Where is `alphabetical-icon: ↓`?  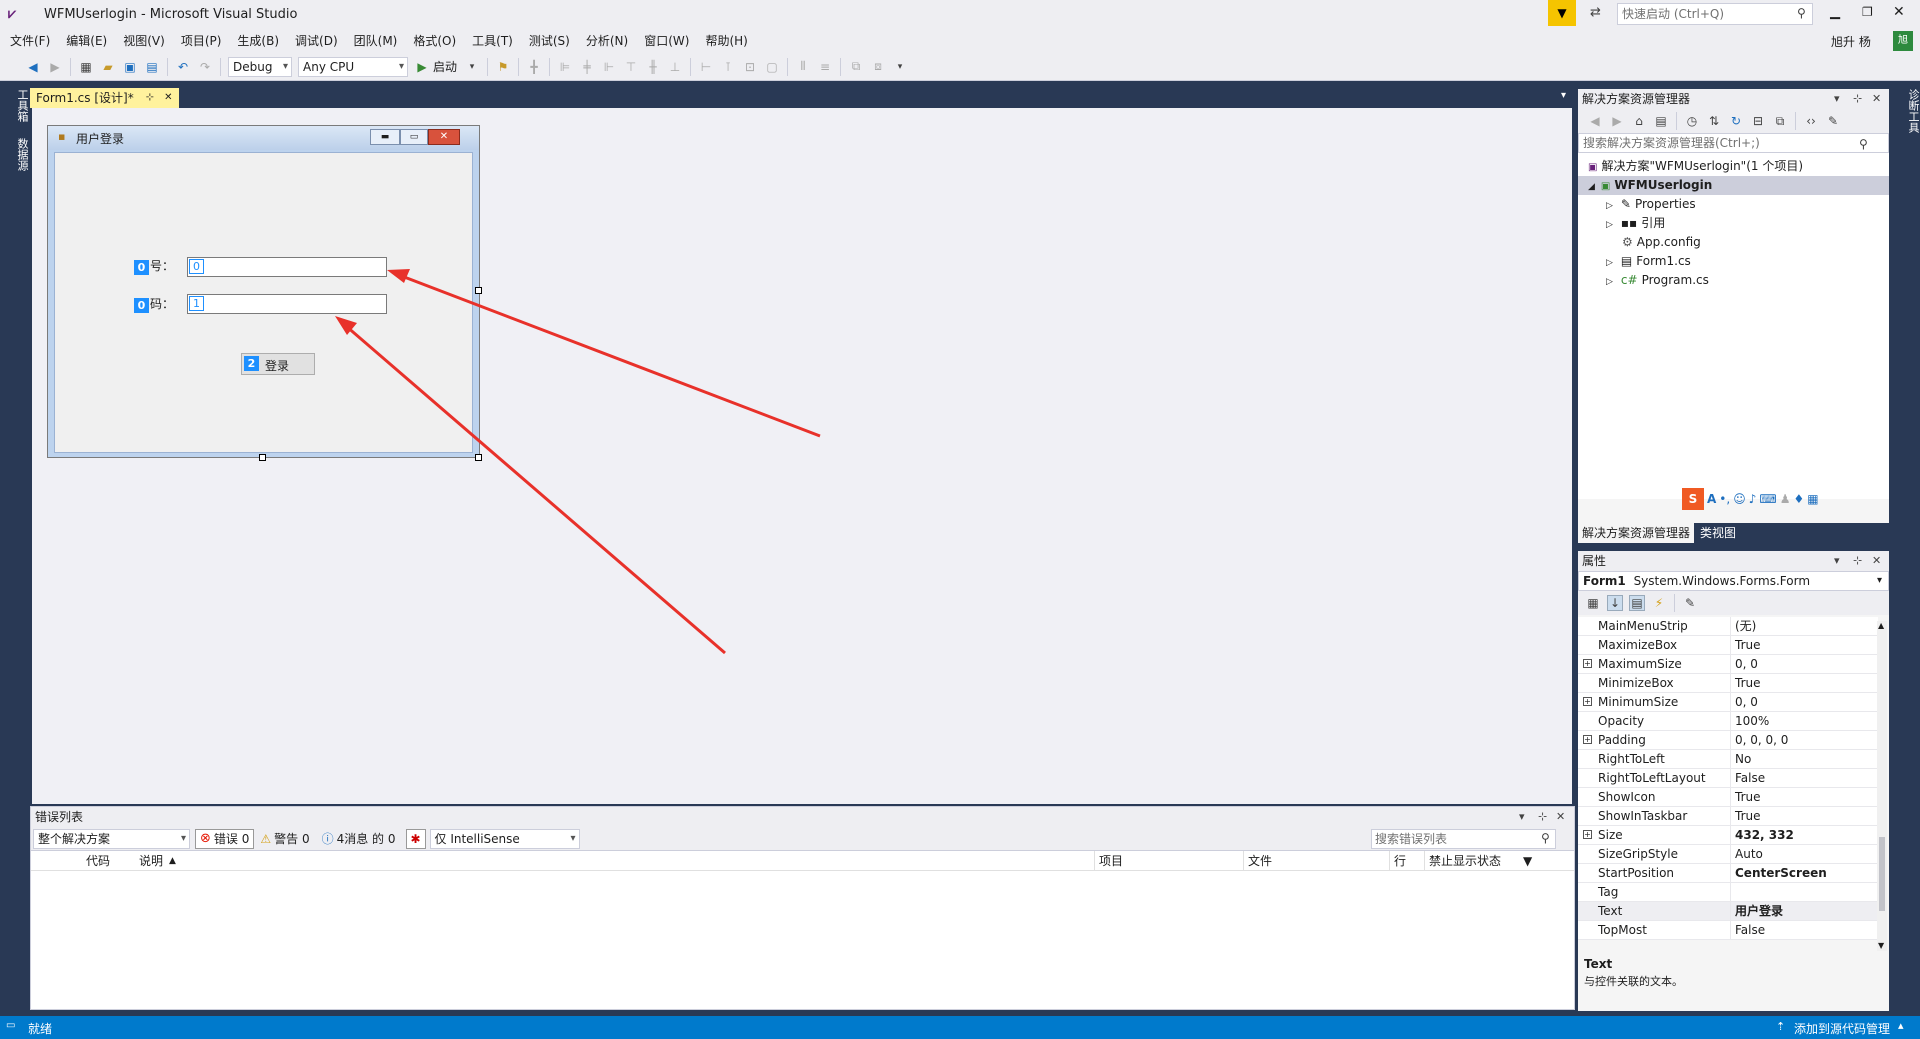 alphabetical-icon: ↓ is located at coordinates (1615, 603).